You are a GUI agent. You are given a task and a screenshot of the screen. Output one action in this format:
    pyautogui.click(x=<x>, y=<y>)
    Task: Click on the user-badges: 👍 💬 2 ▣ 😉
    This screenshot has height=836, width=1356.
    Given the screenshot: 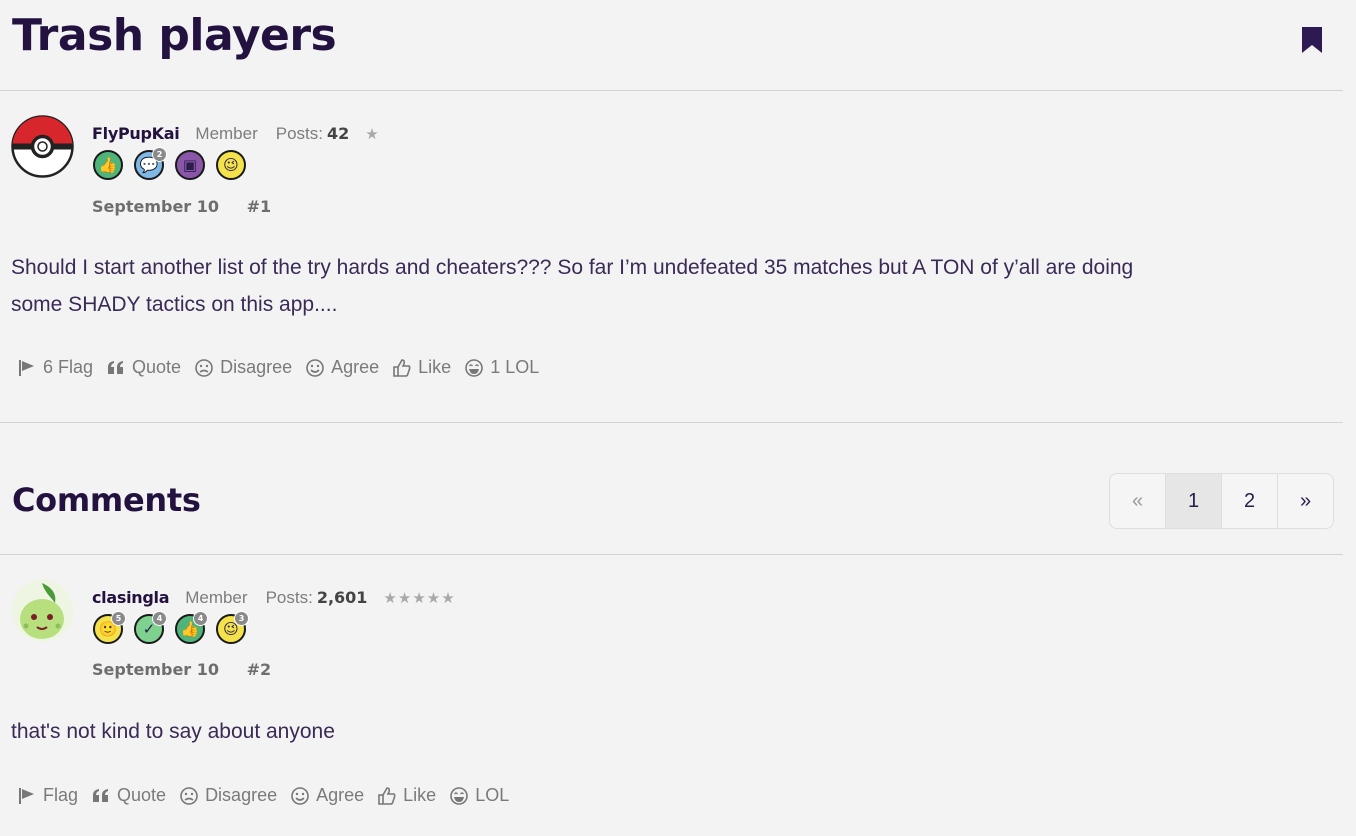 What is the action you would take?
    pyautogui.click(x=169, y=163)
    